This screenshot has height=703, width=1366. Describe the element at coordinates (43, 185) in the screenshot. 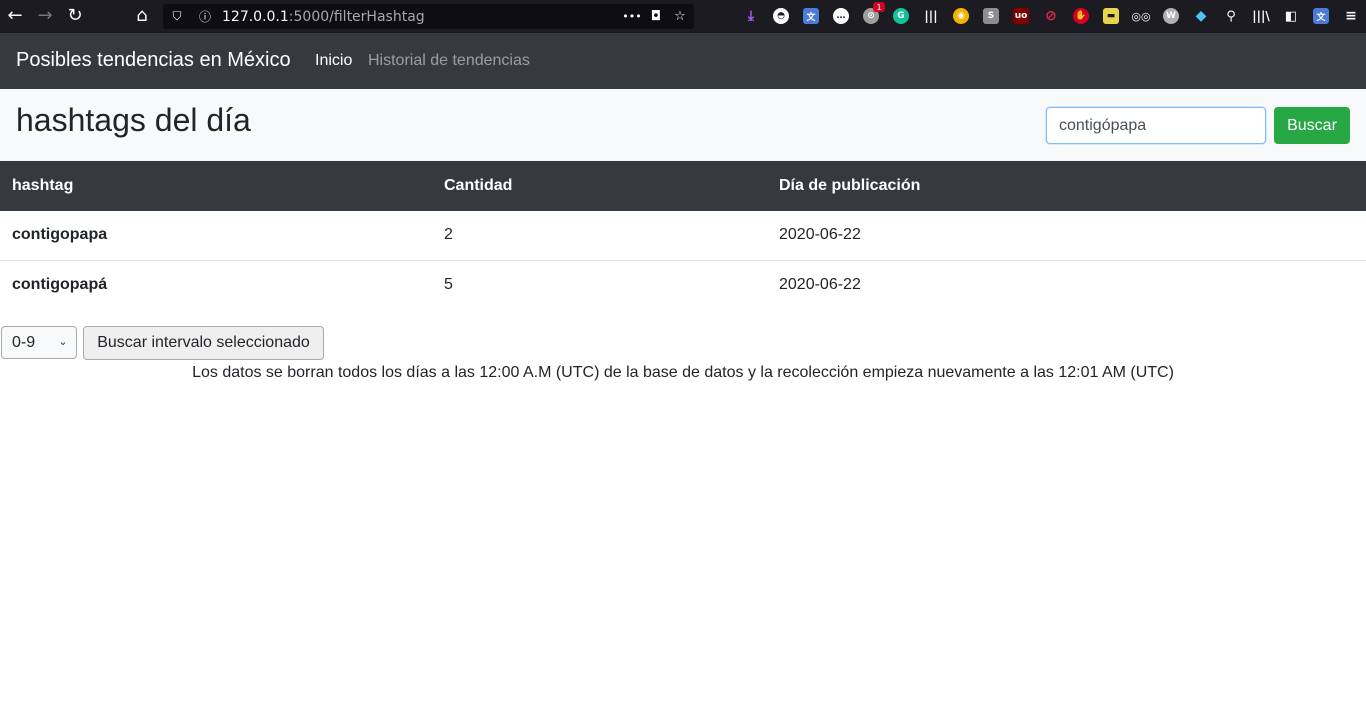

I see `column-header-hashtag: hashtag` at that location.